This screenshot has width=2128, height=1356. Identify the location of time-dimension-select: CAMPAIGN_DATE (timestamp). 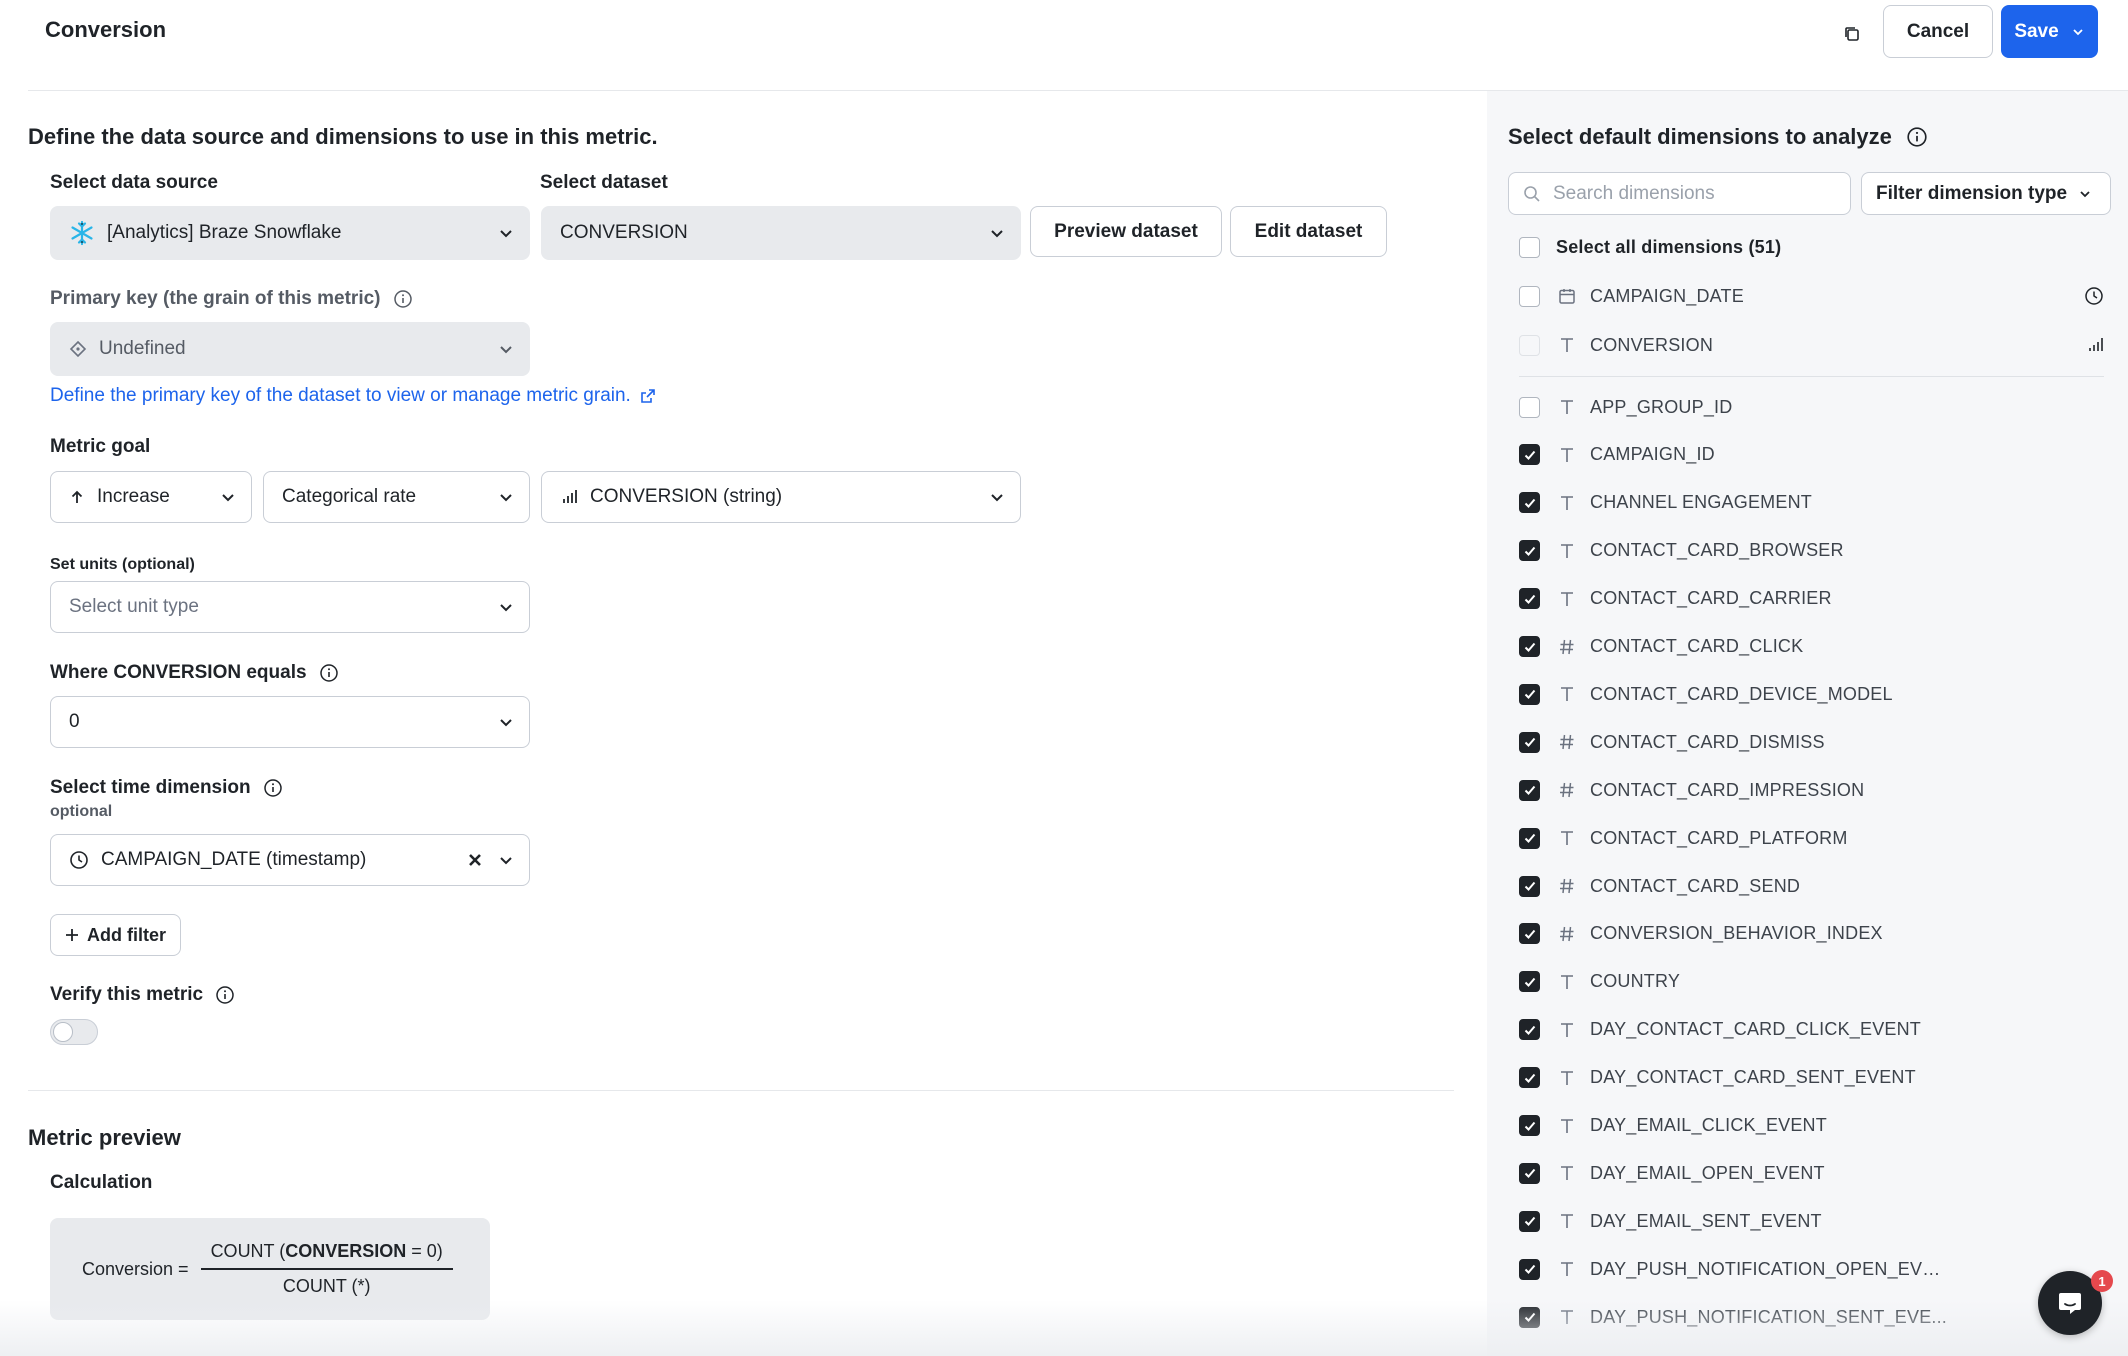
(290, 860).